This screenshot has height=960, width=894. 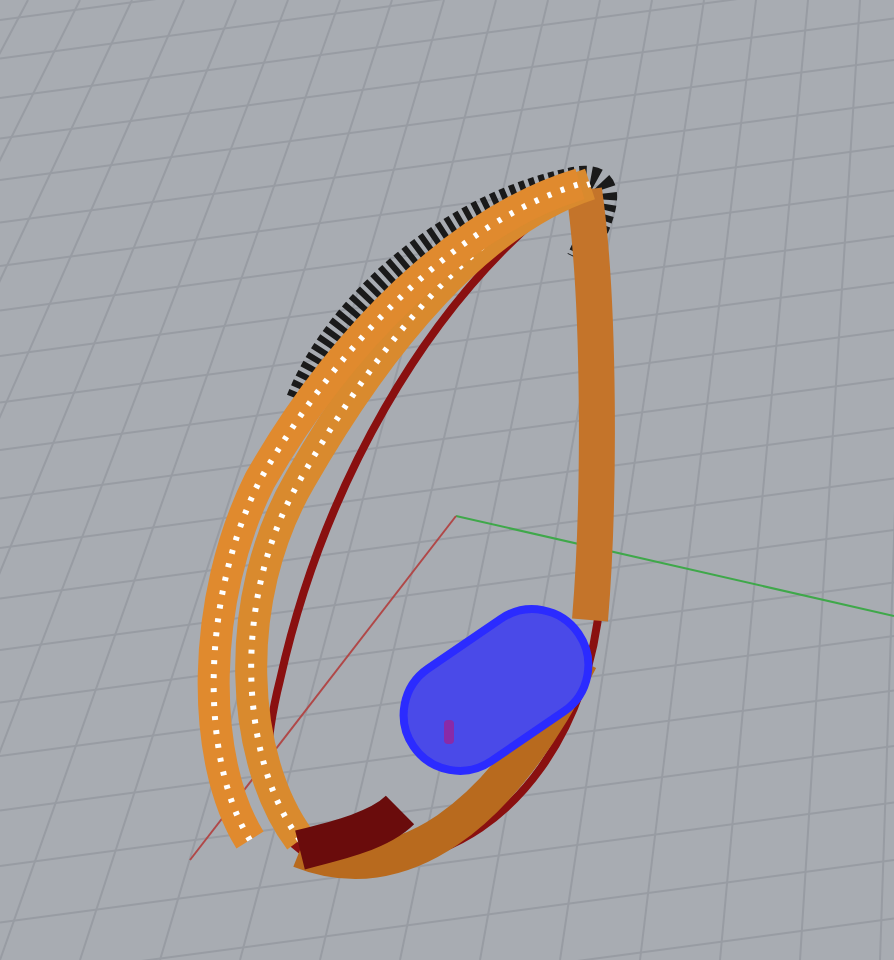 I want to click on clasp-drawing, so click(x=496, y=690).